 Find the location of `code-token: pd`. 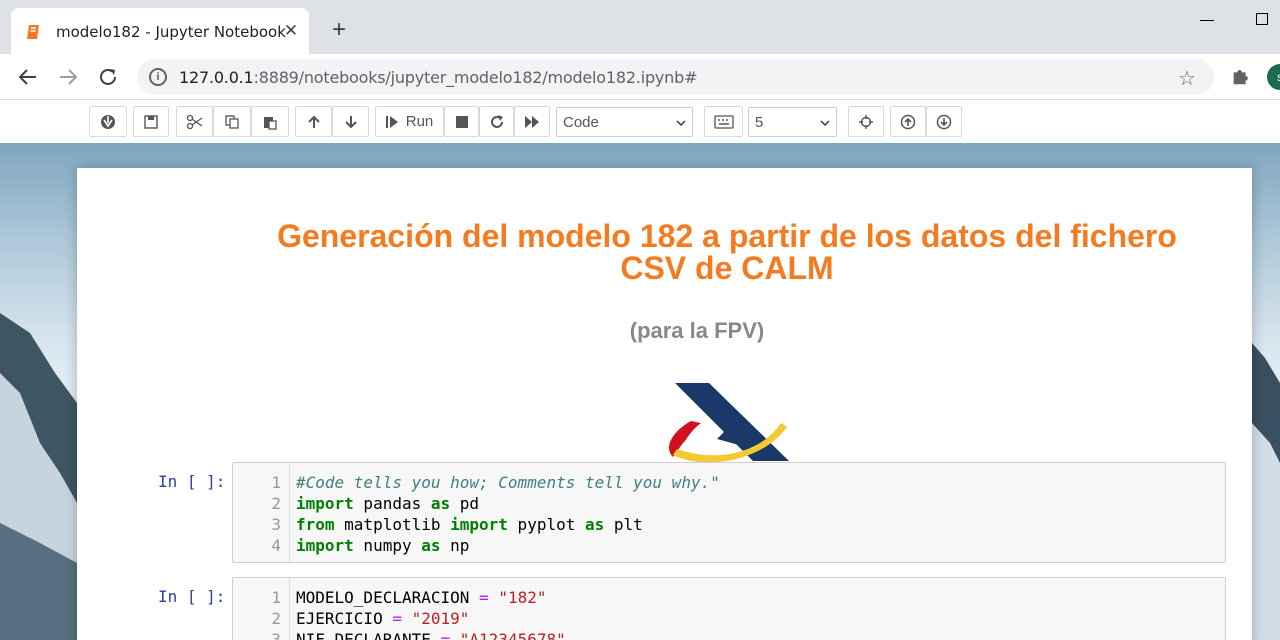

code-token: pd is located at coordinates (465, 503).